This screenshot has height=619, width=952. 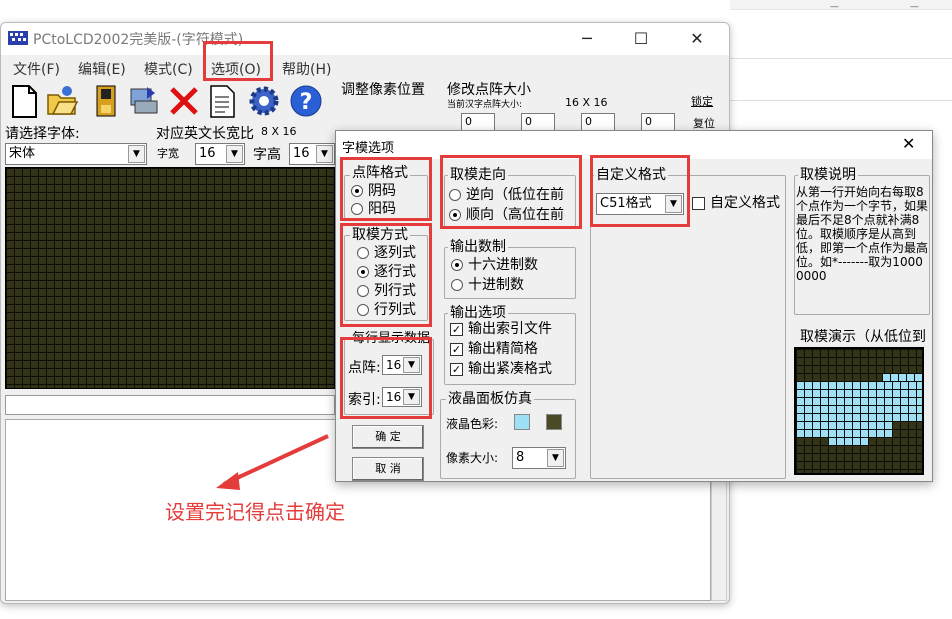 What do you see at coordinates (388, 437) in the screenshot?
I see `ok-button: 确 定` at bounding box center [388, 437].